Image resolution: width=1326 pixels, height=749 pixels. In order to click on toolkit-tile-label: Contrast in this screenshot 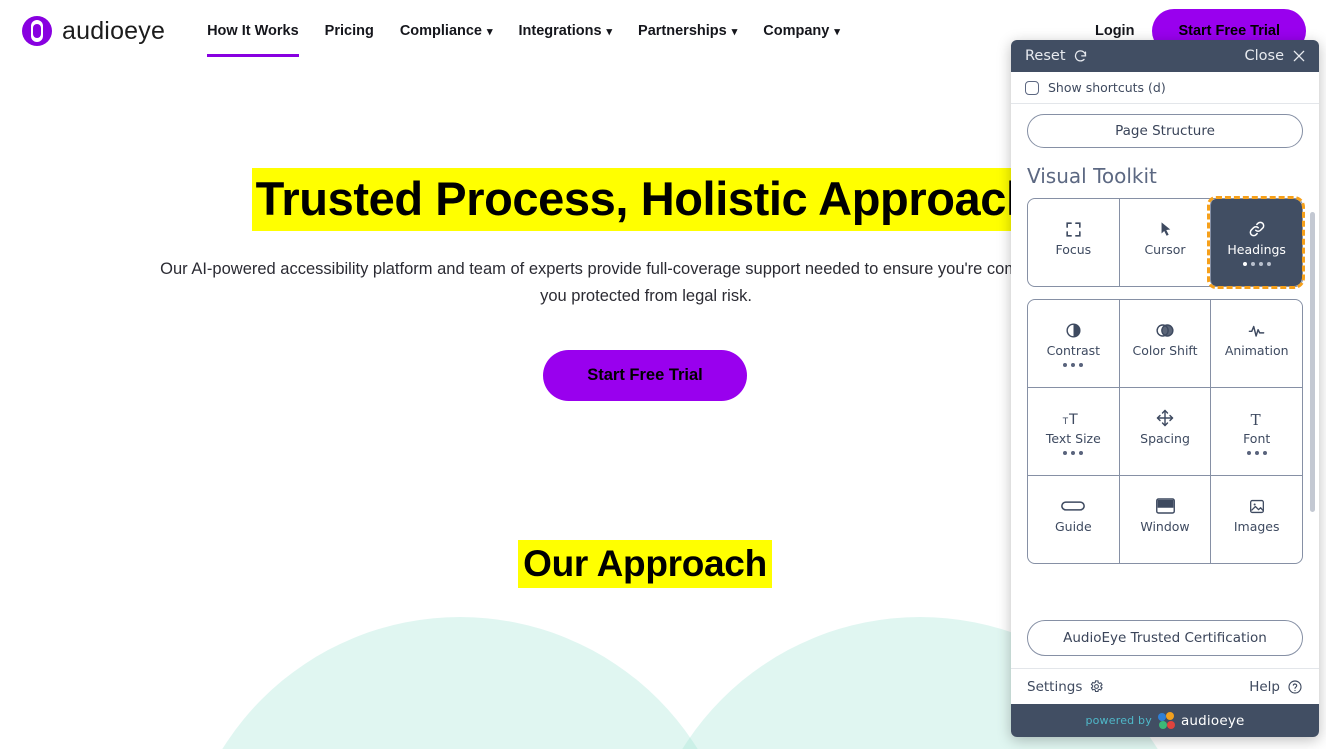, I will do `click(1073, 351)`.